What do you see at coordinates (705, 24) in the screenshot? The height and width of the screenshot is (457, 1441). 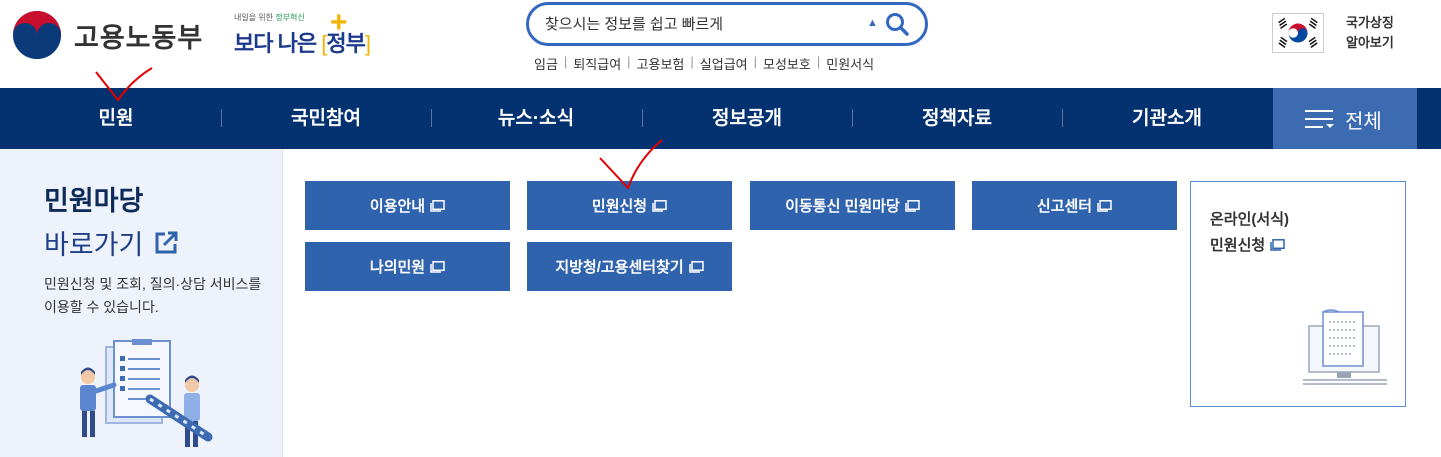 I see `search-input` at bounding box center [705, 24].